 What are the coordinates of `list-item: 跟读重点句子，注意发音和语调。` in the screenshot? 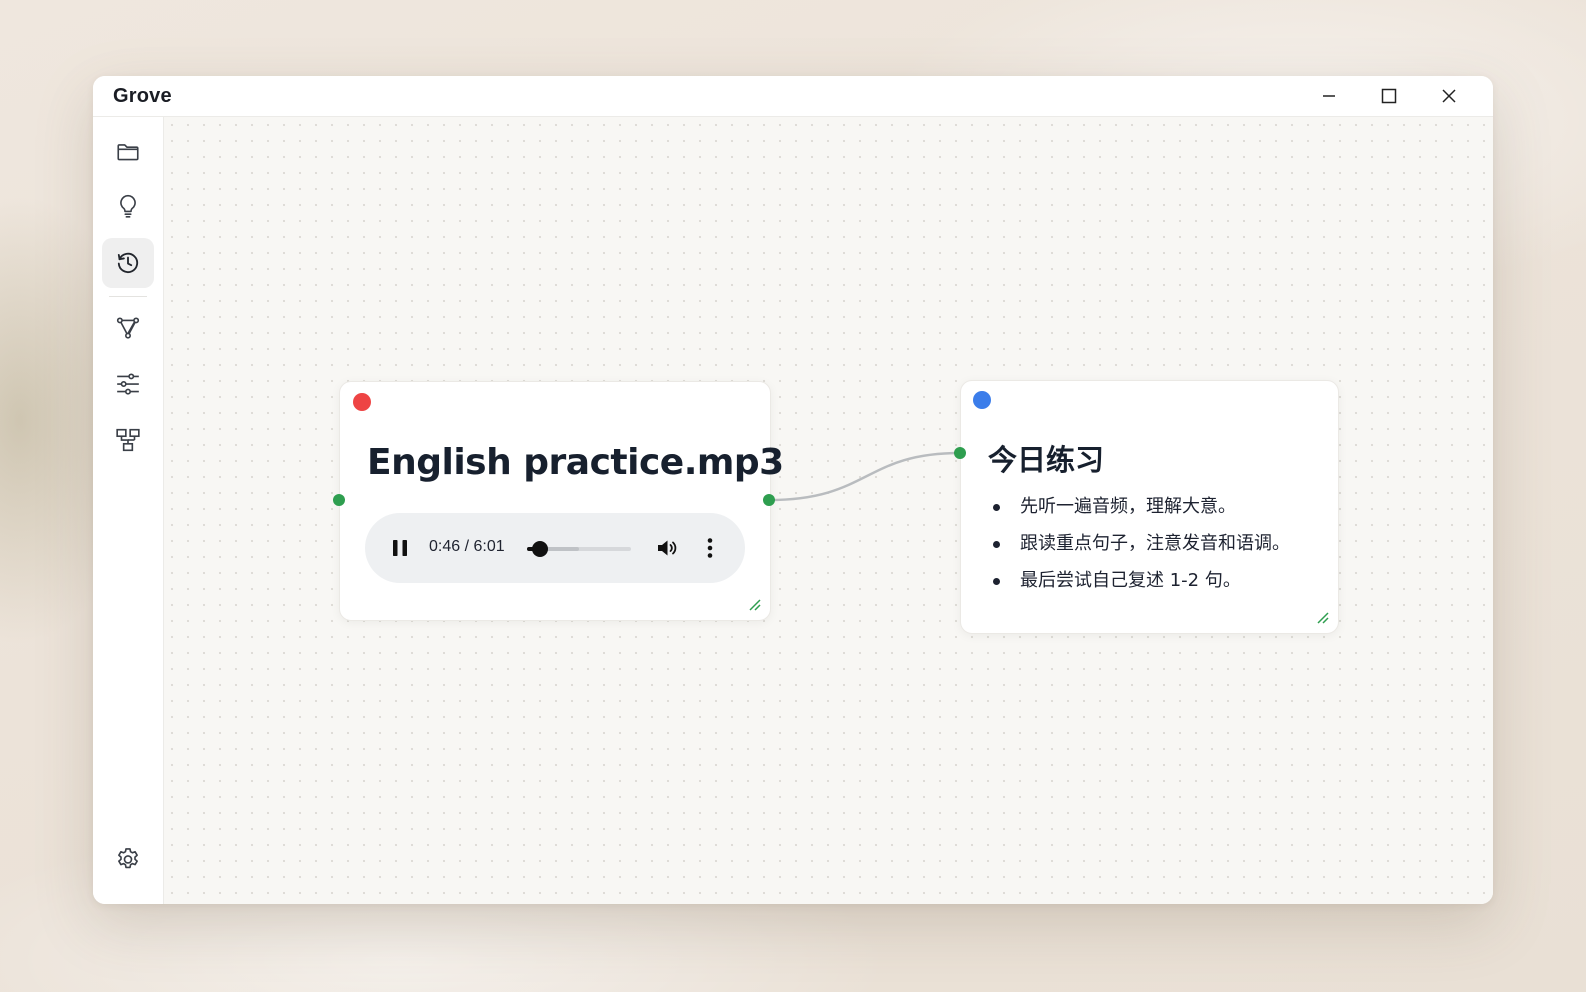 It's located at (1138, 547).